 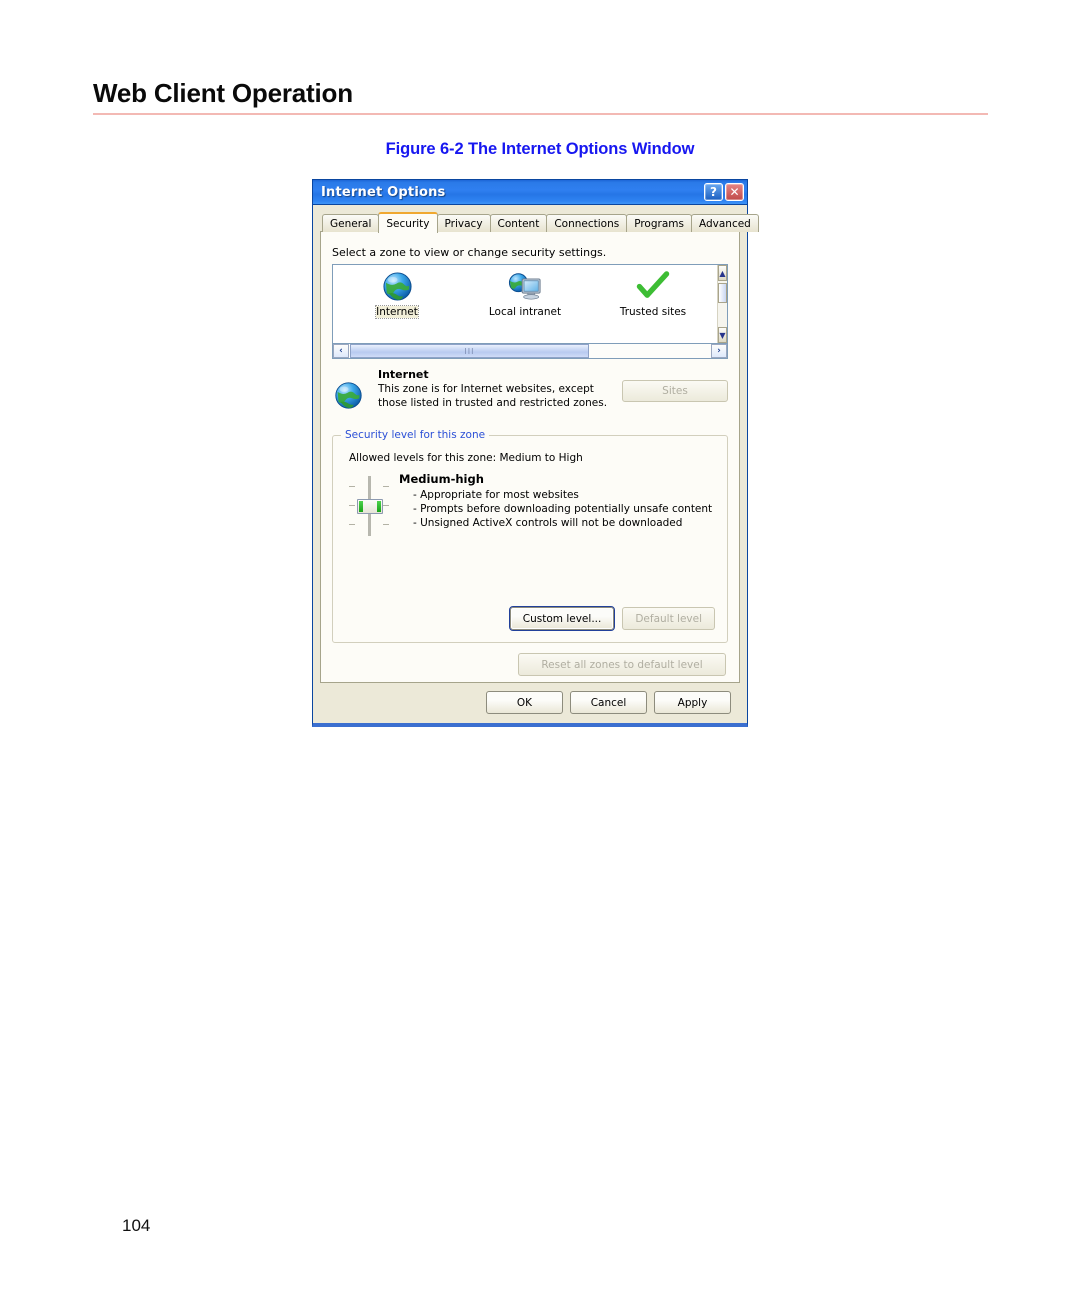 I want to click on header-rule, so click(x=540, y=114).